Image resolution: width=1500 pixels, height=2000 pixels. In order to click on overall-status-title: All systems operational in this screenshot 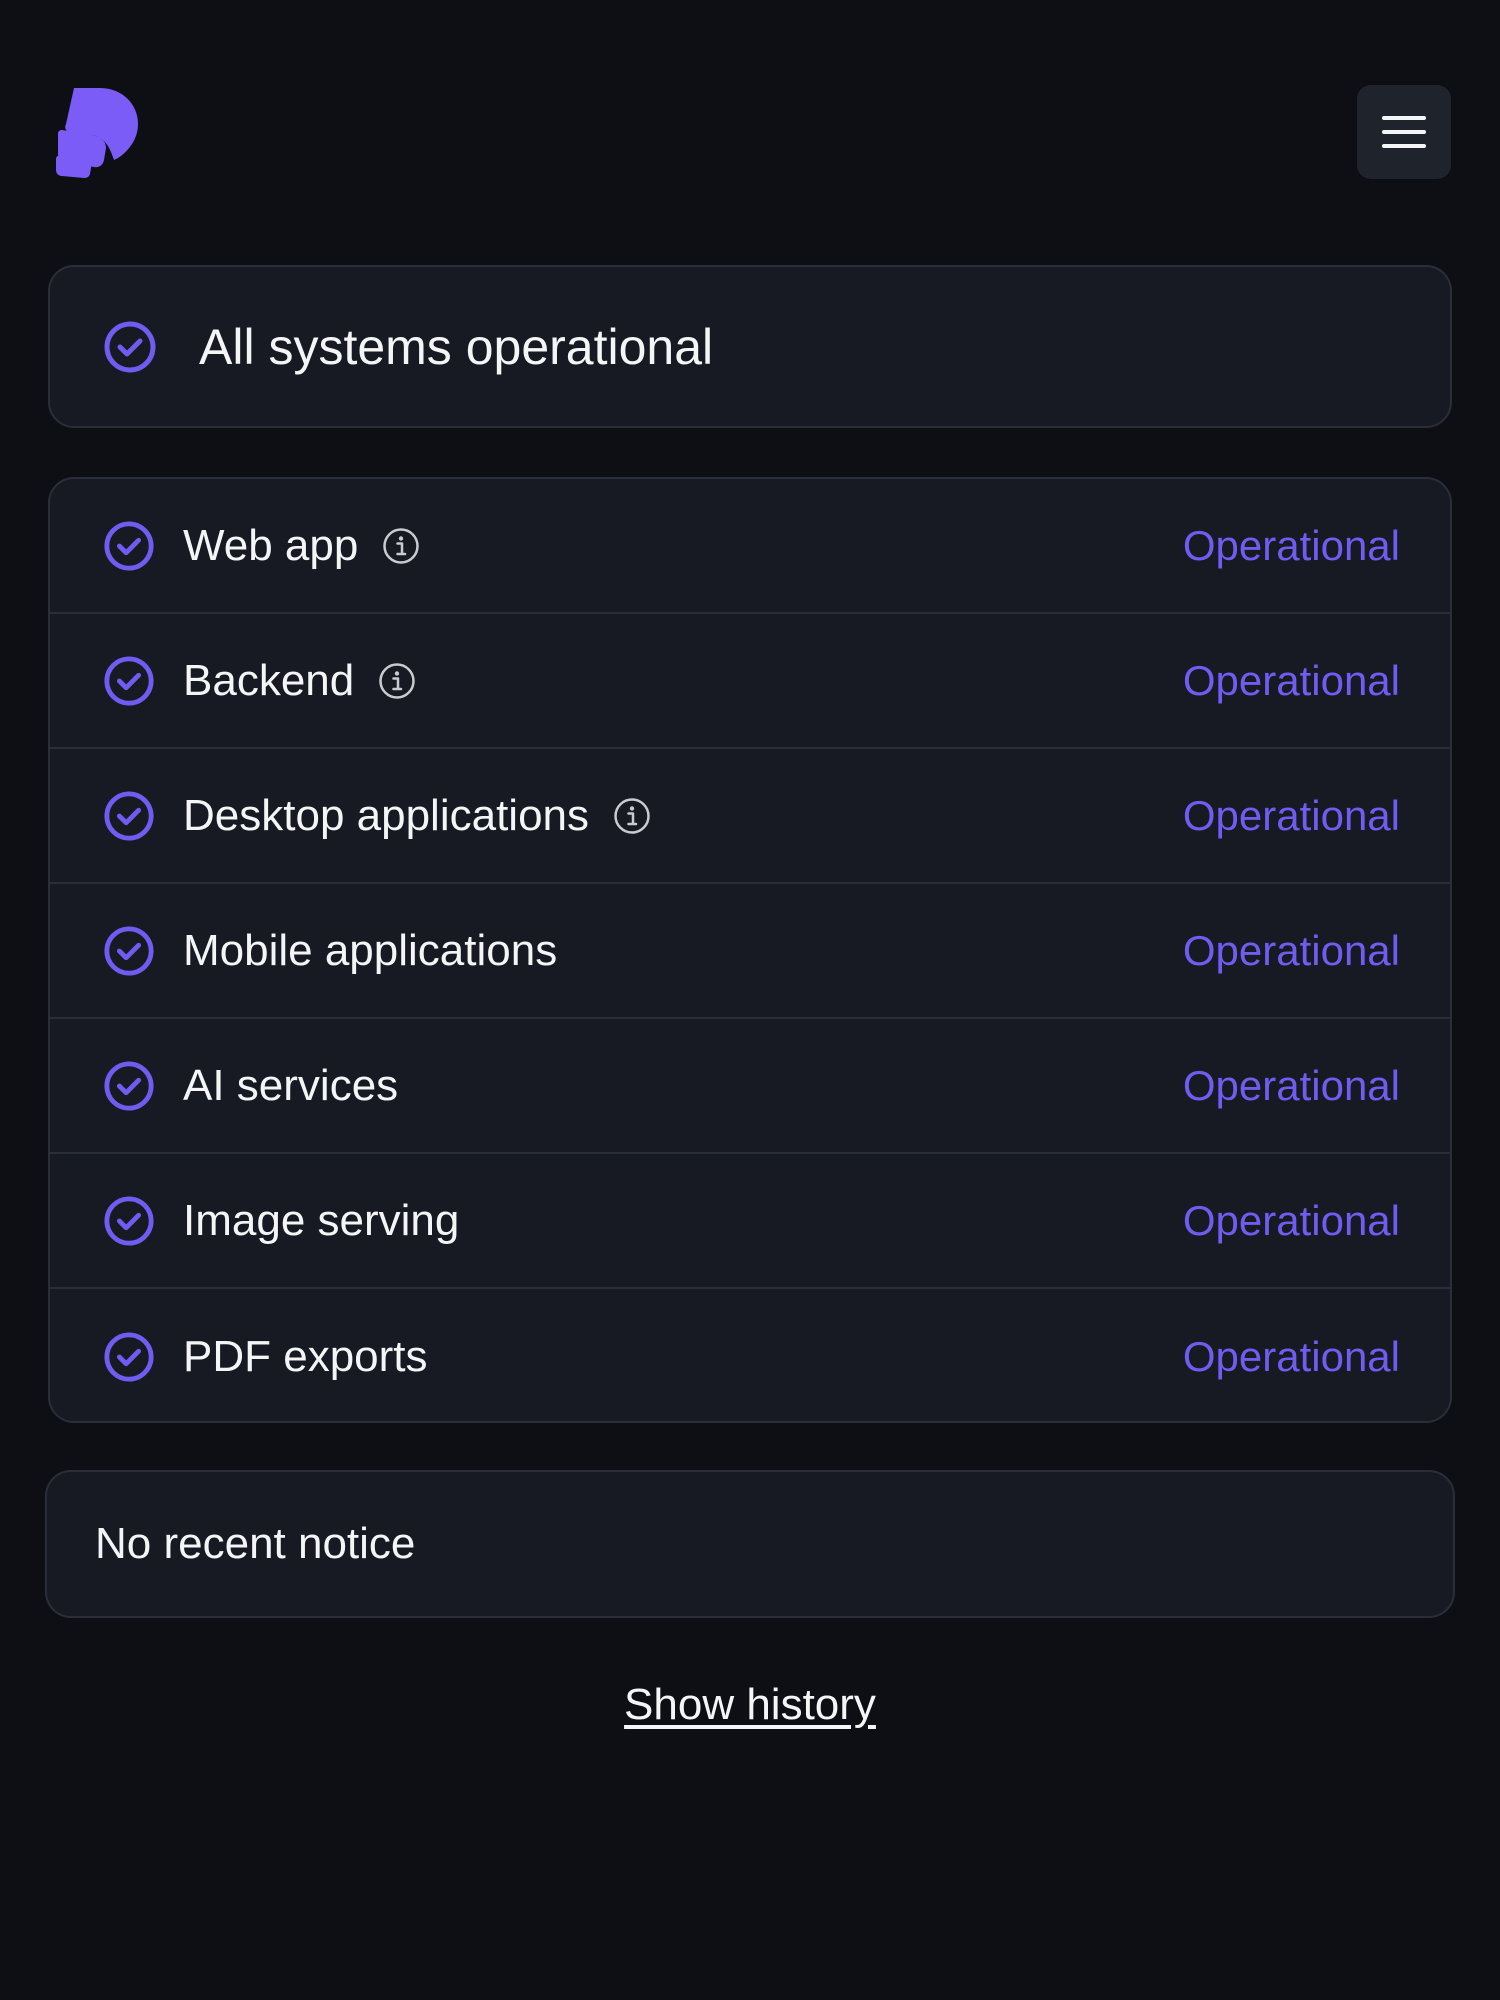, I will do `click(456, 346)`.